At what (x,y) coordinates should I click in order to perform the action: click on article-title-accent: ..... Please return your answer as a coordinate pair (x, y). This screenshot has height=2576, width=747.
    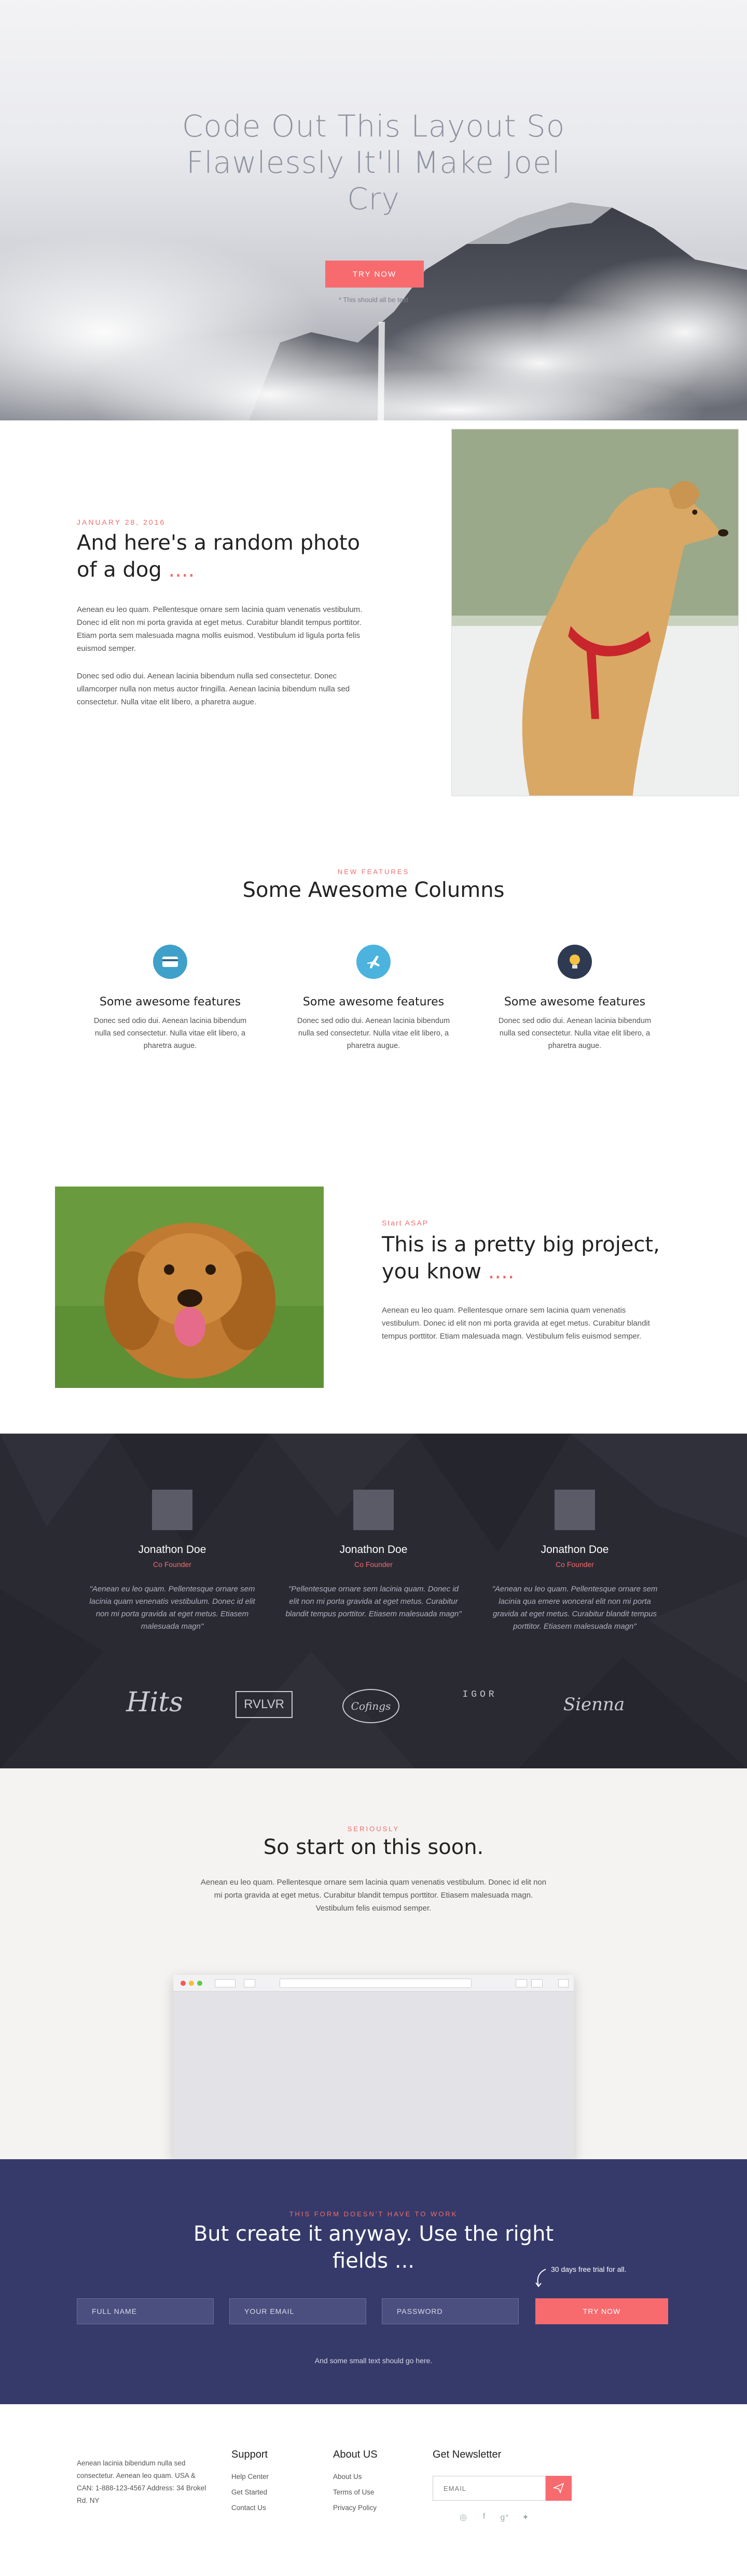
    Looking at the image, I should click on (182, 570).